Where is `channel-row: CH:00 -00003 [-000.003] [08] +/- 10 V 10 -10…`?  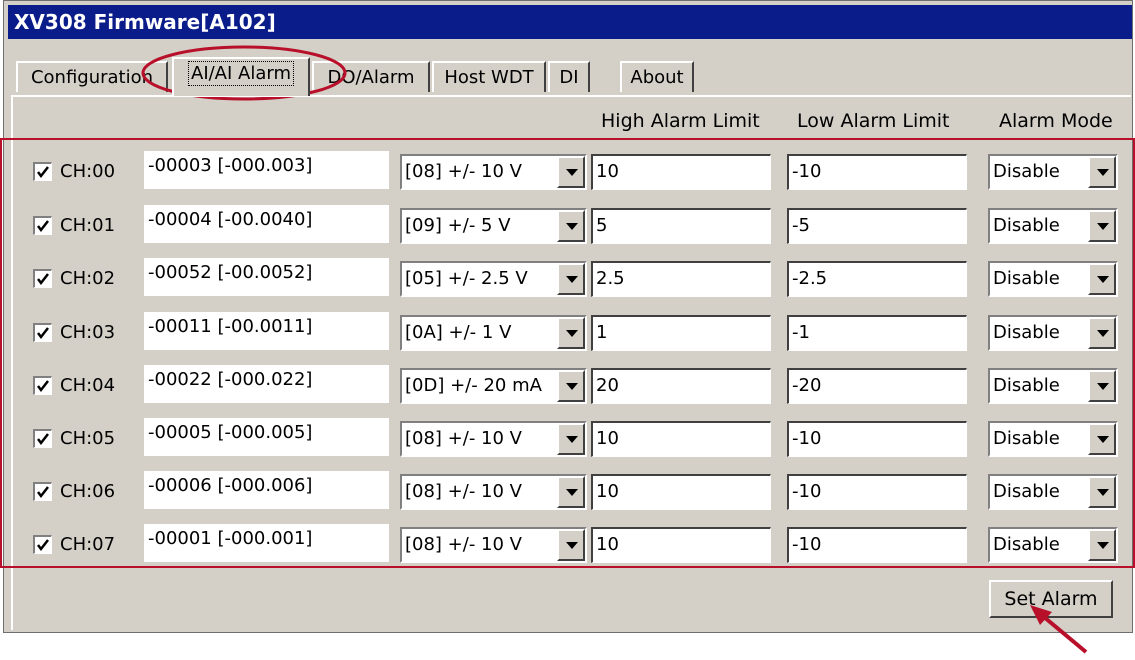 channel-row: CH:00 -00003 [-000.003] [08] +/- 10 V 10 -10… is located at coordinates (567, 172).